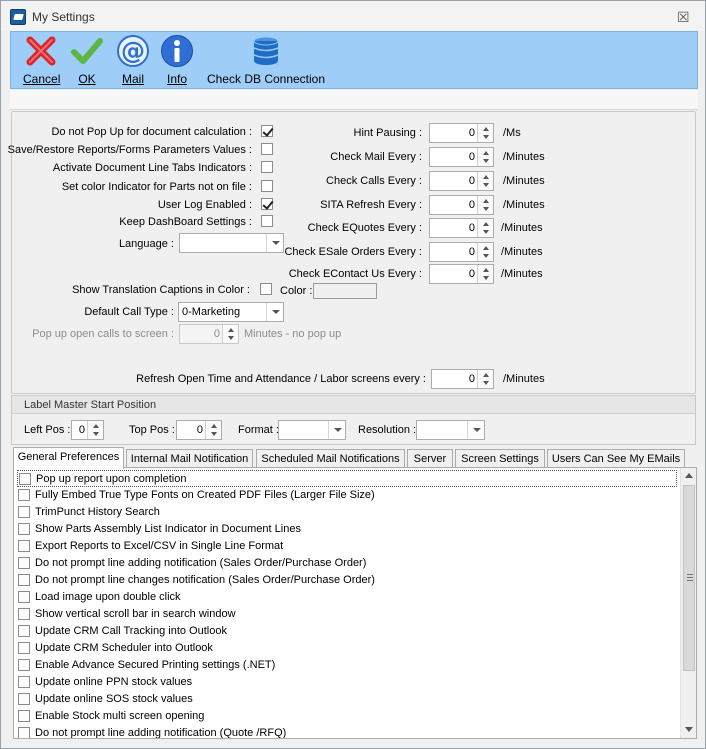 The height and width of the screenshot is (749, 706). What do you see at coordinates (211, 312) in the screenshot?
I see `default-call-type-value: 0-Marketing` at bounding box center [211, 312].